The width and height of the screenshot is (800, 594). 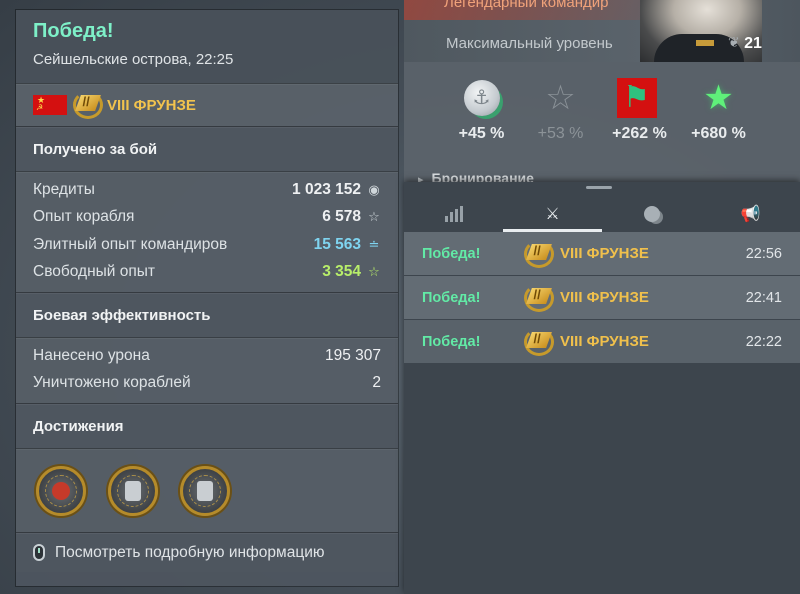 I want to click on crossed-swords-icon: ⚔, so click(x=552, y=214).